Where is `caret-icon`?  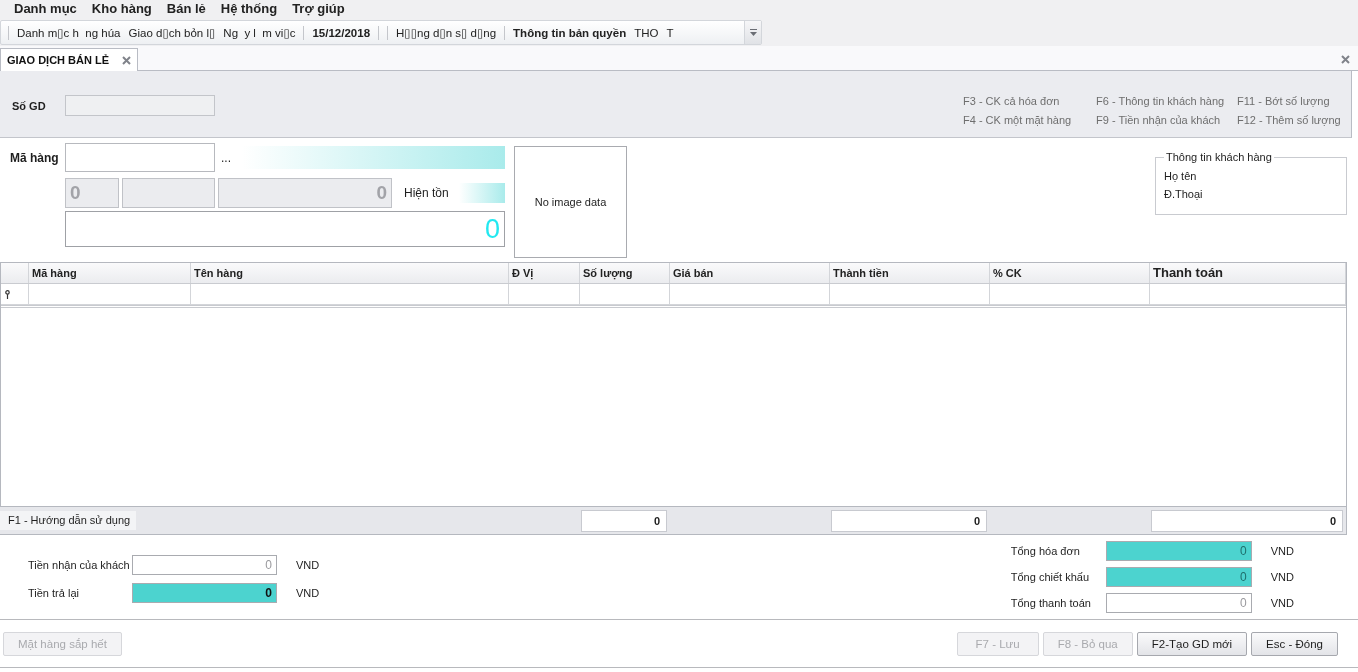
caret-icon is located at coordinates (753, 32).